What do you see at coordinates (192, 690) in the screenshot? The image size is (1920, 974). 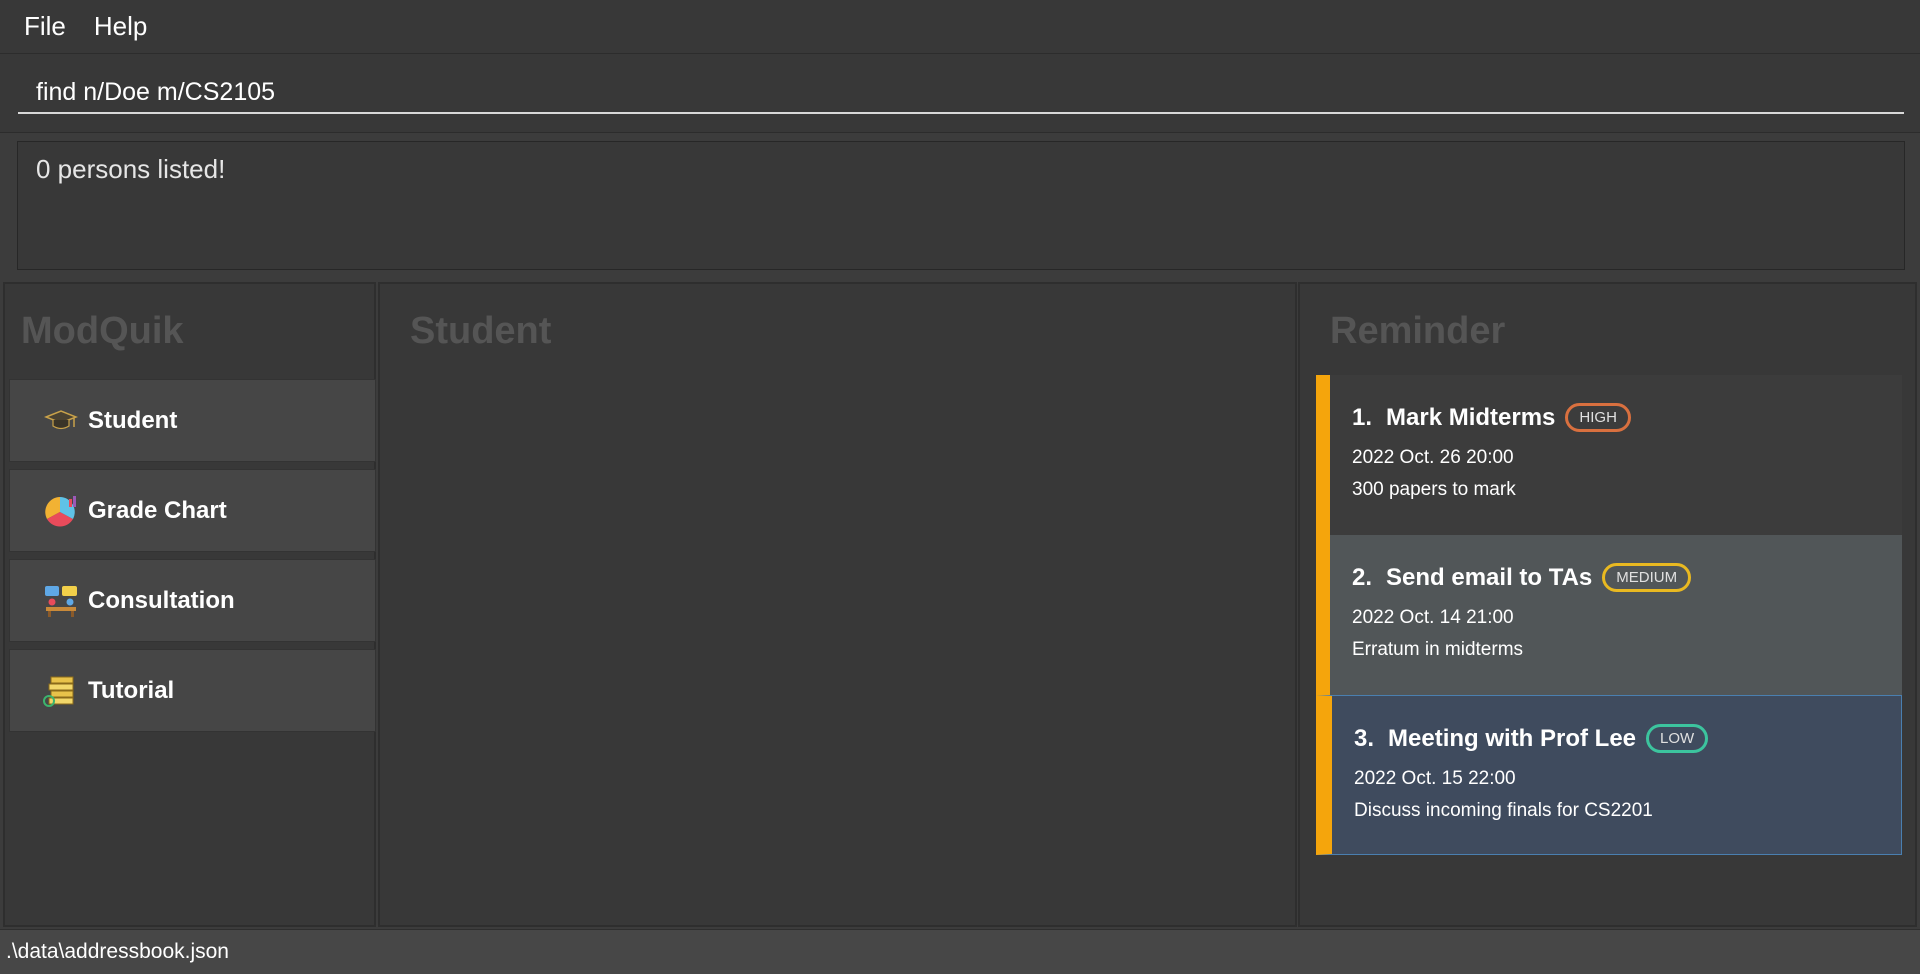 I see `nav-tutorial-button: Tutorial` at bounding box center [192, 690].